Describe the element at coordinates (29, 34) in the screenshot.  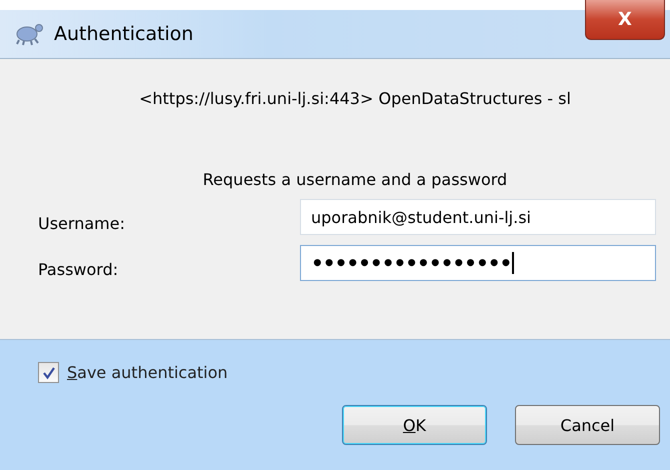
I see `turtle-icon` at that location.